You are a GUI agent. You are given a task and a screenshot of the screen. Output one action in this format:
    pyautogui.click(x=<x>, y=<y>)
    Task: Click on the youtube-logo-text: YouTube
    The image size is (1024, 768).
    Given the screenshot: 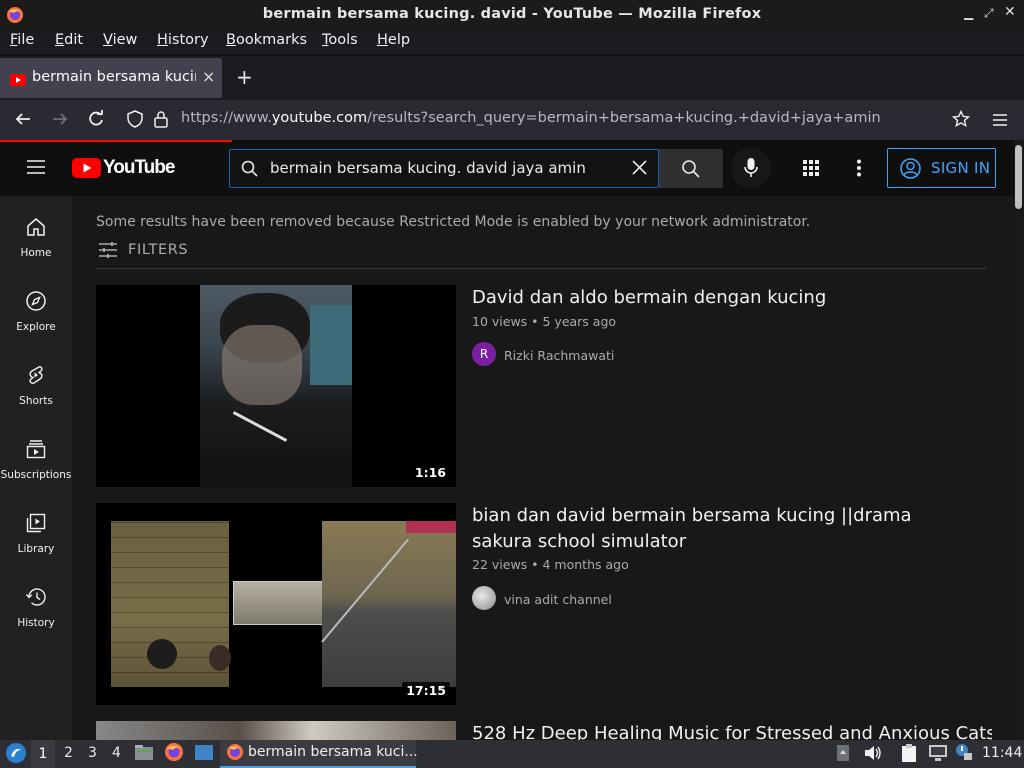 What is the action you would take?
    pyautogui.click(x=139, y=167)
    